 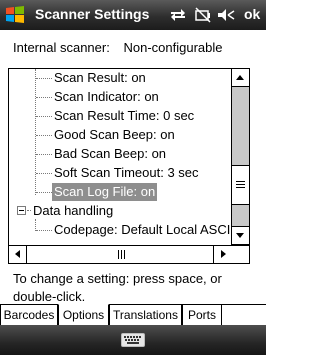 What do you see at coordinates (226, 15) in the screenshot?
I see `volume-icon` at bounding box center [226, 15].